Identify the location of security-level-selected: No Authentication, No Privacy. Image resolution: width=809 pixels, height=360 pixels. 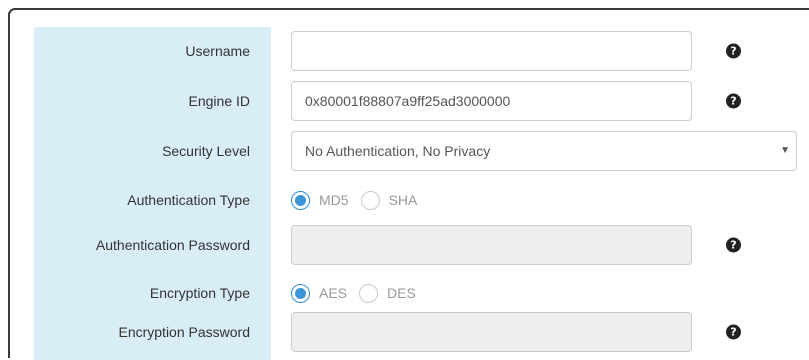
(398, 151).